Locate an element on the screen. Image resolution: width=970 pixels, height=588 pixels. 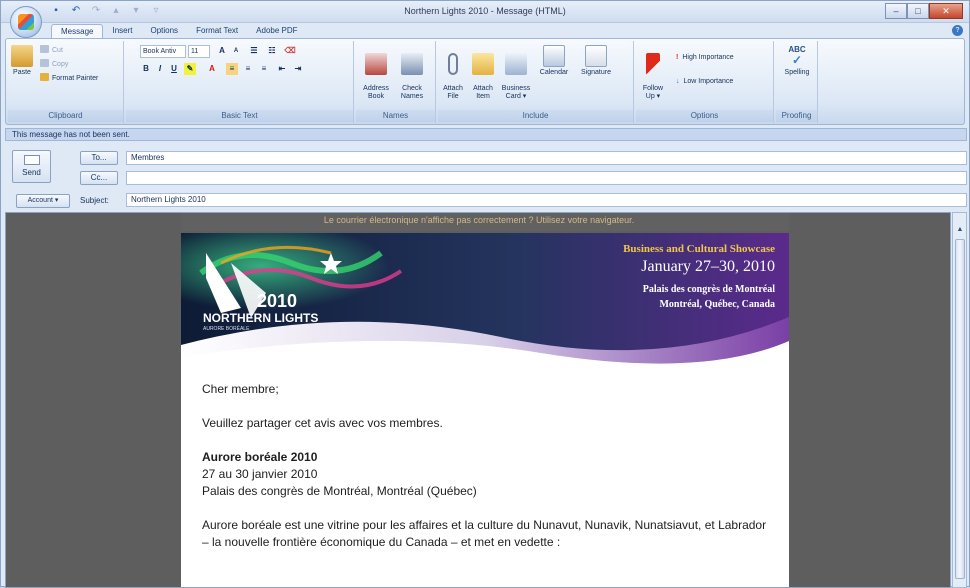
window-controls: – □ ✕ is located at coordinates (924, 11).